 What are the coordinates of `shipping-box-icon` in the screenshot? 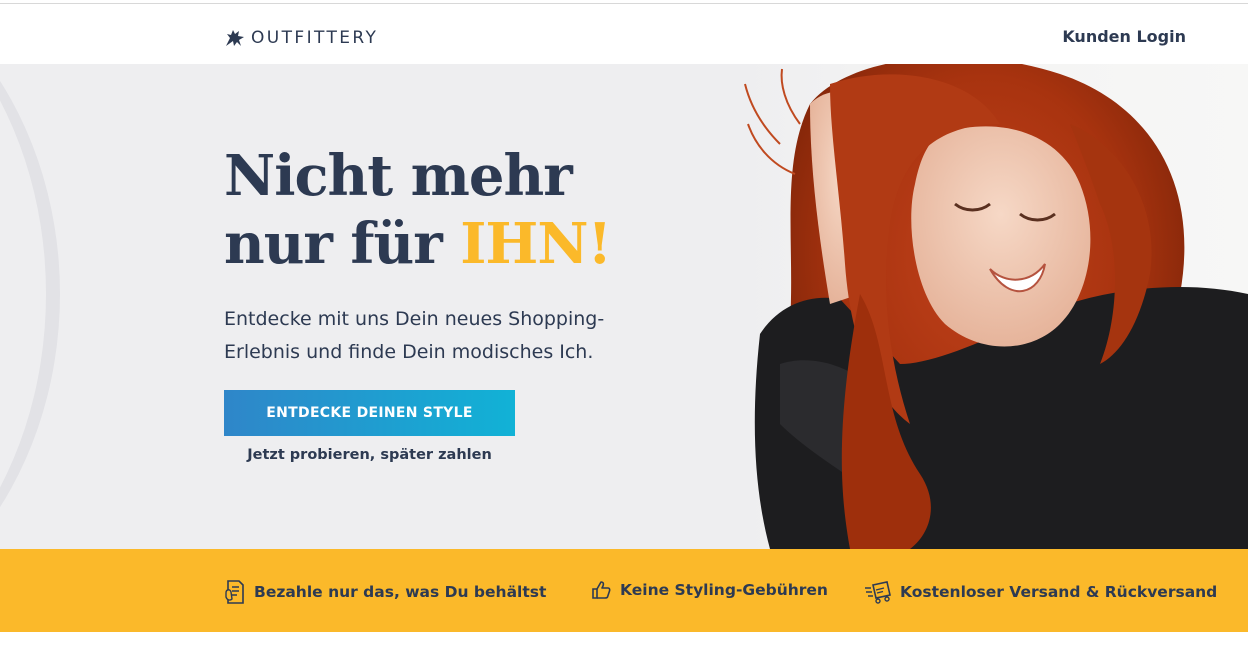 It's located at (878, 592).